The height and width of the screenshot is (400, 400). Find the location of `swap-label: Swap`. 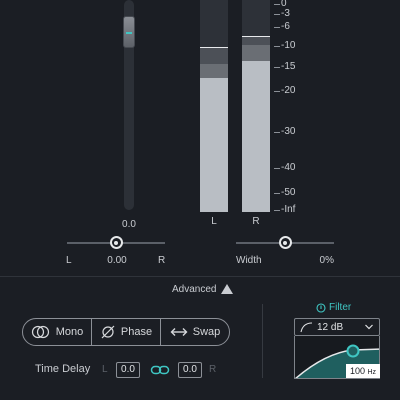

swap-label: Swap is located at coordinates (206, 332).